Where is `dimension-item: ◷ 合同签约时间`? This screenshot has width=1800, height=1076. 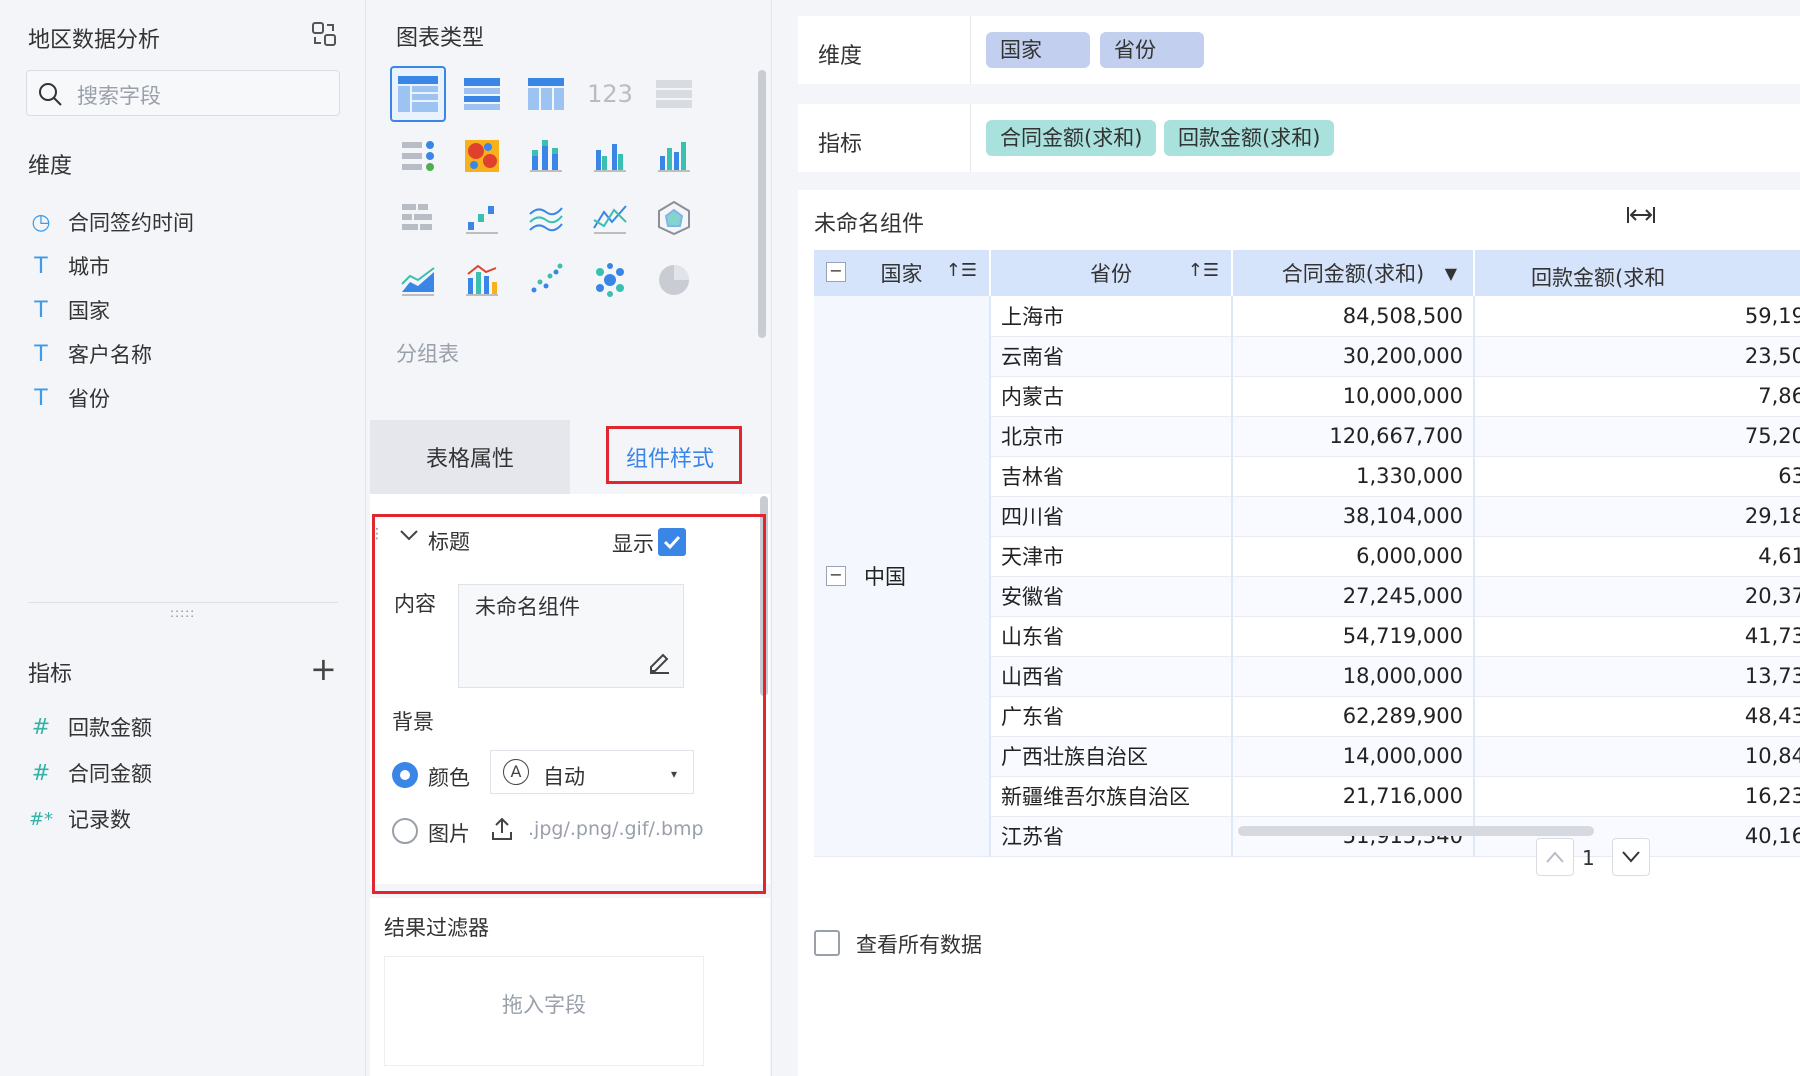 dimension-item: ◷ 合同签约时间 is located at coordinates (111, 222).